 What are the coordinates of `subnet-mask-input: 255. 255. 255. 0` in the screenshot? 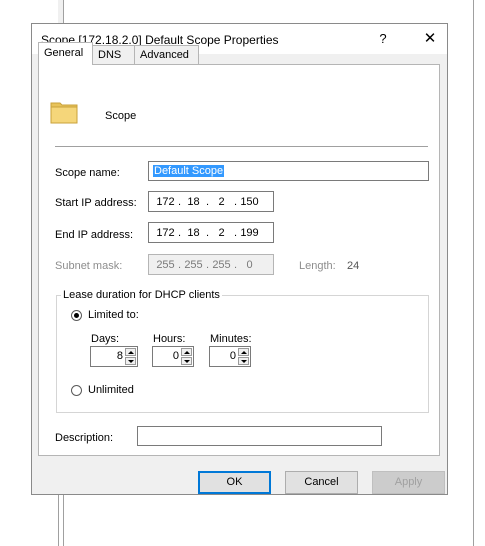 It's located at (211, 264).